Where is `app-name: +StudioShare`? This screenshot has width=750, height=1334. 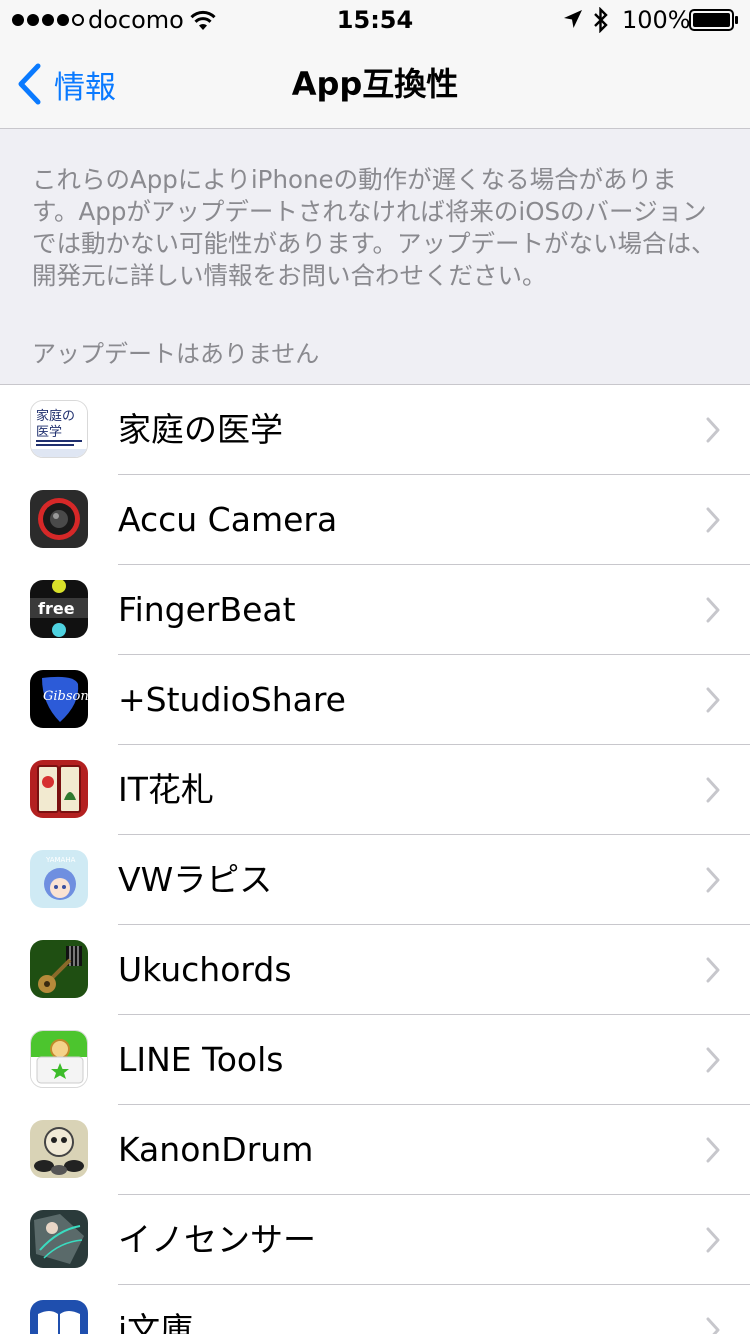
app-name: +StudioShare is located at coordinates (232, 699).